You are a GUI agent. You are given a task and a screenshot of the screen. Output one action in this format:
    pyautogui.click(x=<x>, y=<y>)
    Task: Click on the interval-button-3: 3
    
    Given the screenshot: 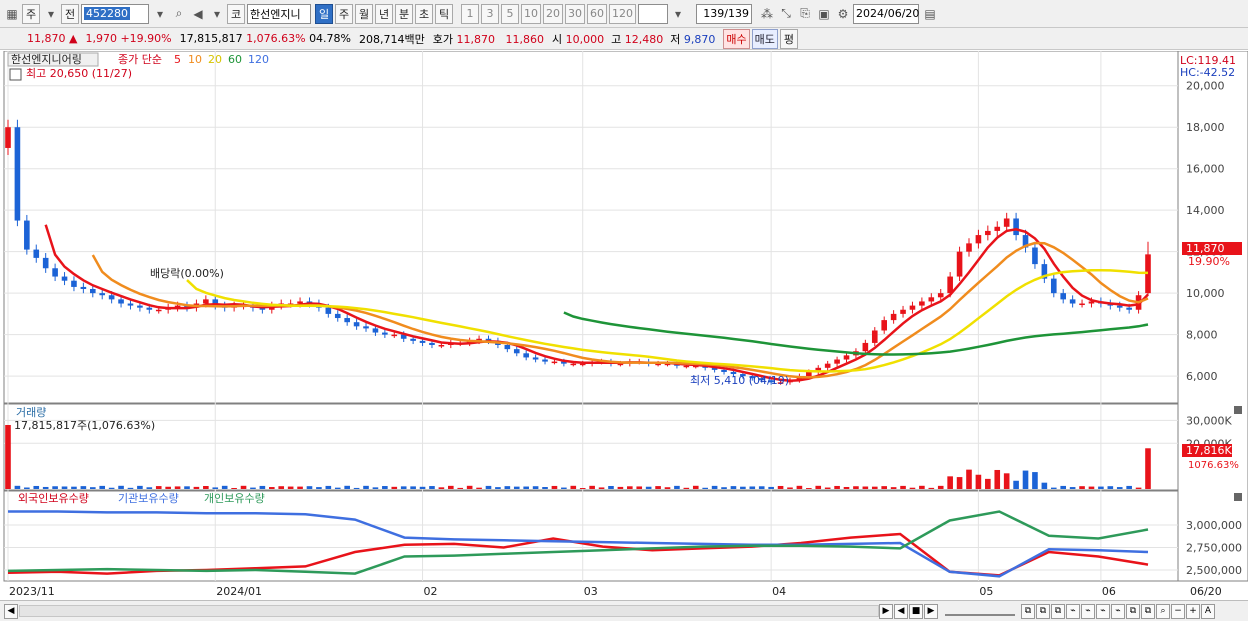 What is the action you would take?
    pyautogui.click(x=490, y=13)
    